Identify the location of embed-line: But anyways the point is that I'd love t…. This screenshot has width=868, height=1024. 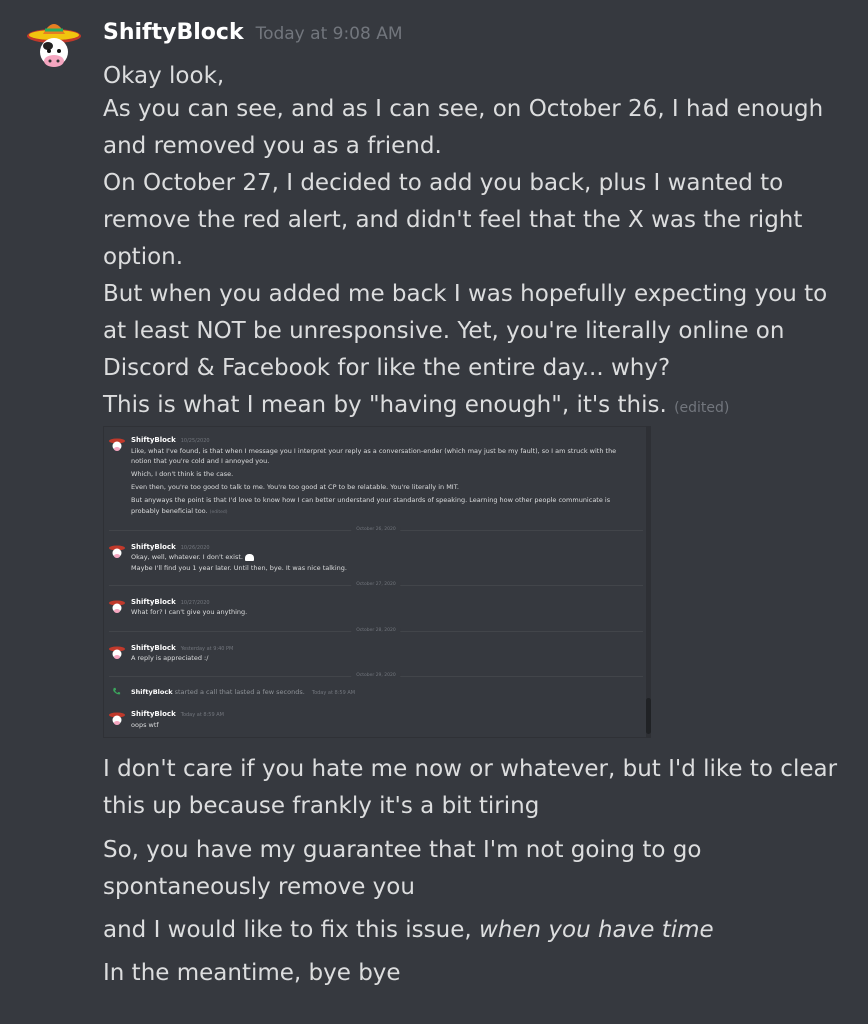
(371, 500).